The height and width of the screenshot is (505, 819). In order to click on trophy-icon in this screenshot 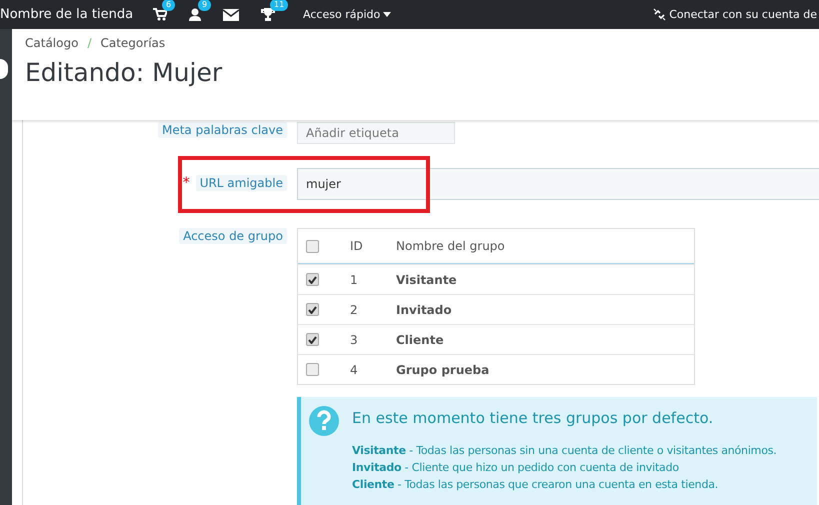, I will do `click(268, 14)`.